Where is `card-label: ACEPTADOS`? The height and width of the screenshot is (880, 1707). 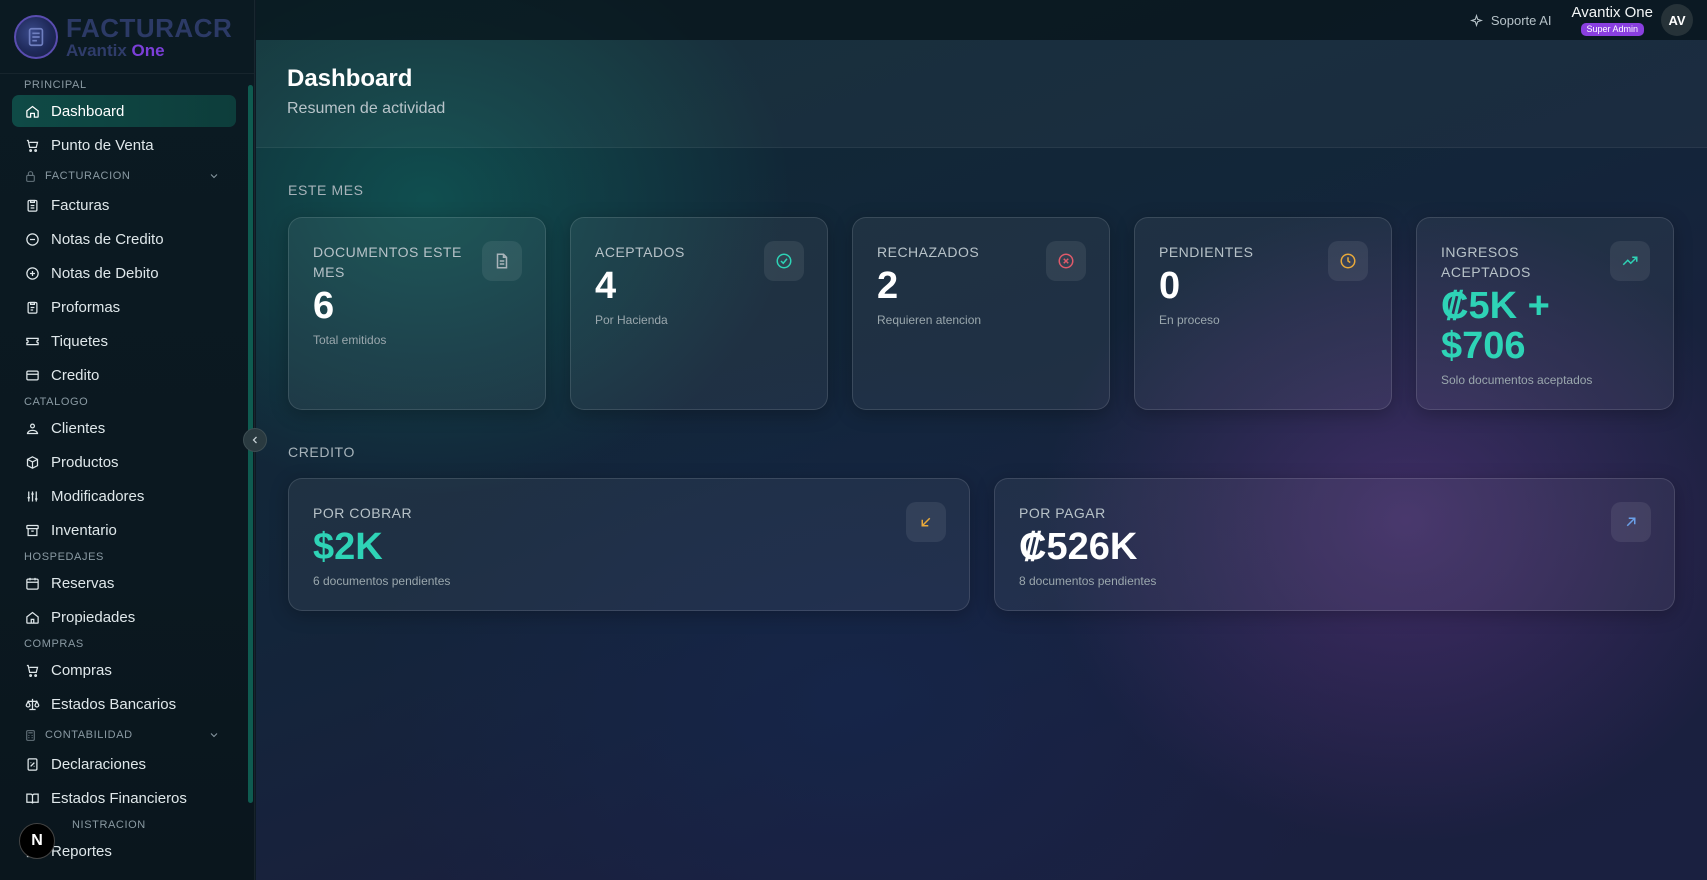 card-label: ACEPTADOS is located at coordinates (640, 252).